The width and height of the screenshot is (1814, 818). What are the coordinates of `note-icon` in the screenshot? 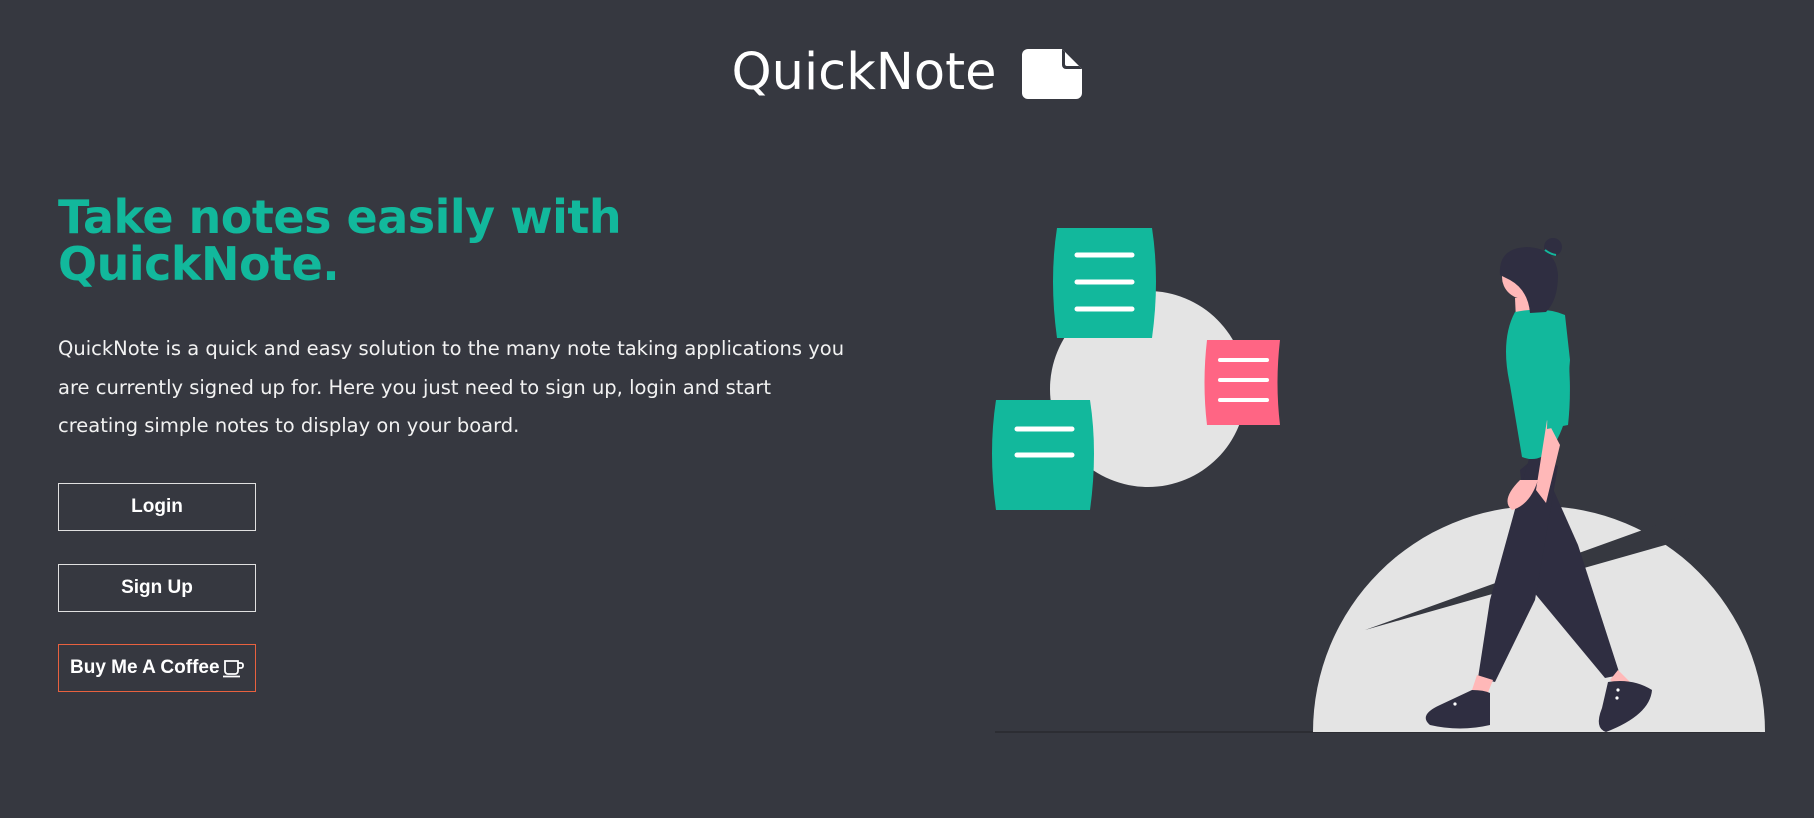 It's located at (1052, 74).